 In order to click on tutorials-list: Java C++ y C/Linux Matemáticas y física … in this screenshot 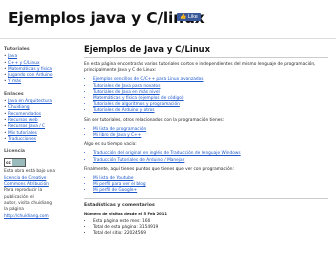, I will do `click(40, 70)`.